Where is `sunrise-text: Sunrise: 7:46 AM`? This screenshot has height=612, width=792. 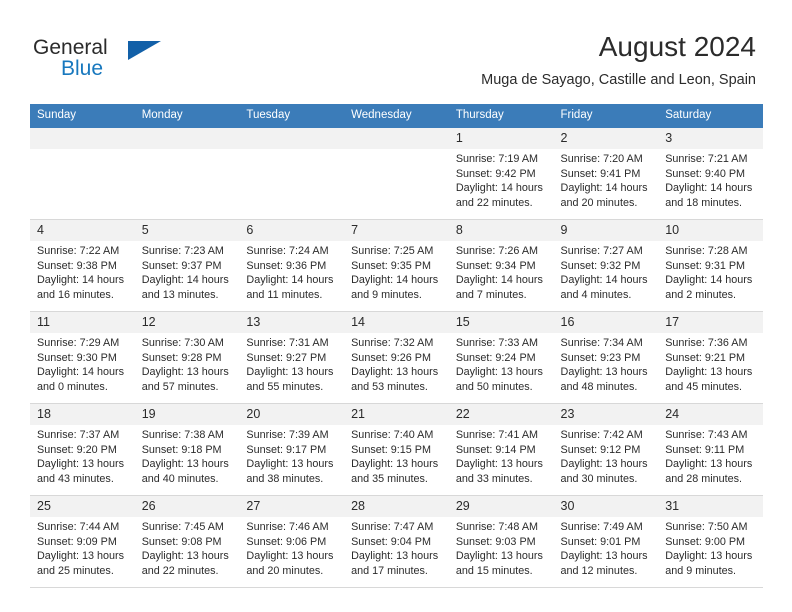 sunrise-text: Sunrise: 7:46 AM is located at coordinates (287, 527).